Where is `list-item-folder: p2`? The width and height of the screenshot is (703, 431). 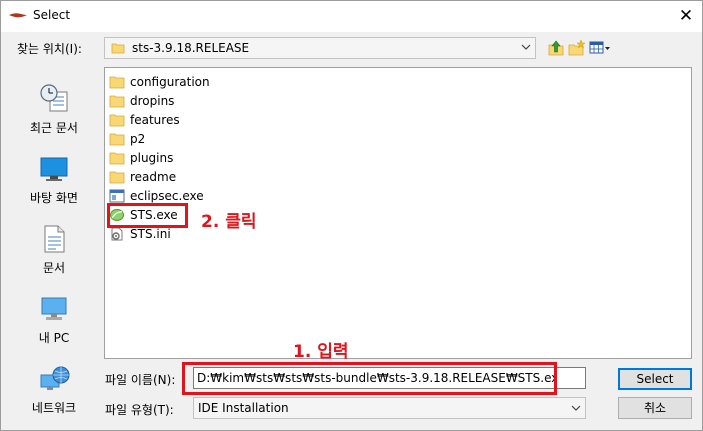 list-item-folder: p2 is located at coordinates (127, 138).